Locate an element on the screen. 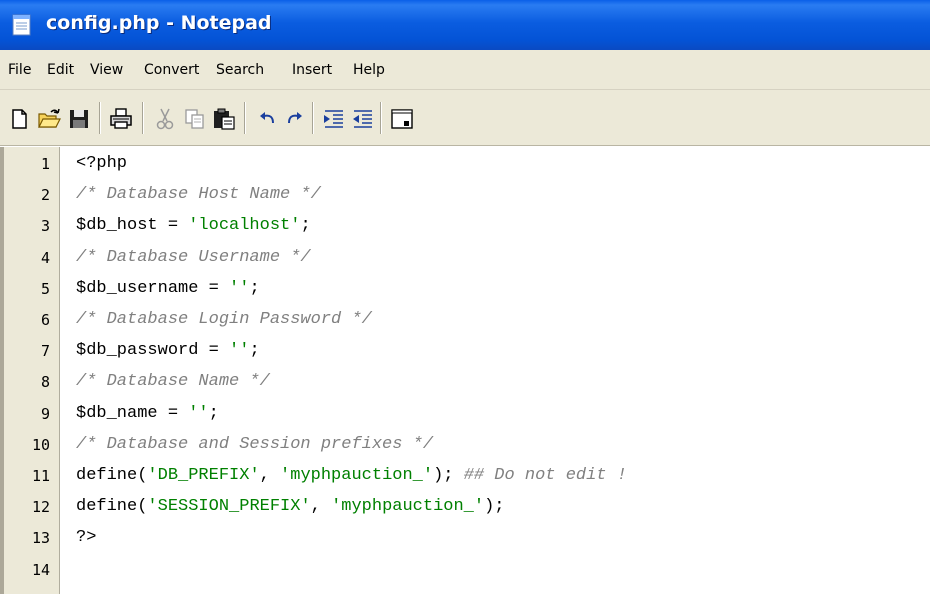  code-line: $db_name = ''; is located at coordinates (147, 413).